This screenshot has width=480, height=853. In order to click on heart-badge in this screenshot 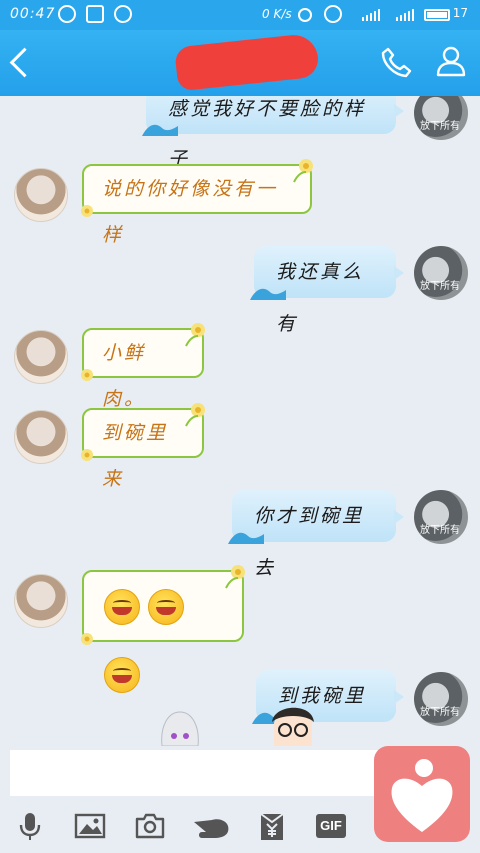, I will do `click(422, 794)`.